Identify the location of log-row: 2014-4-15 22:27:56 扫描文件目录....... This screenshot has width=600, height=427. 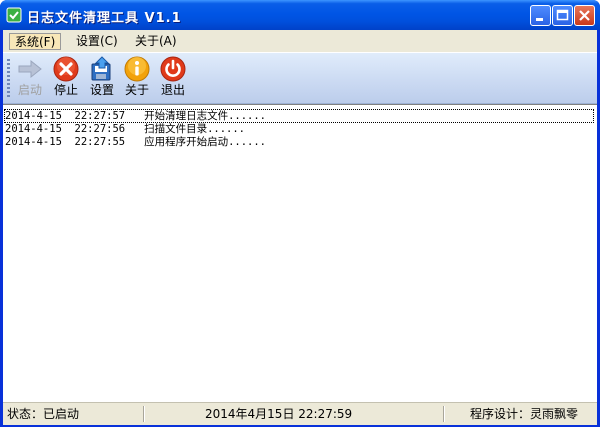
(125, 129).